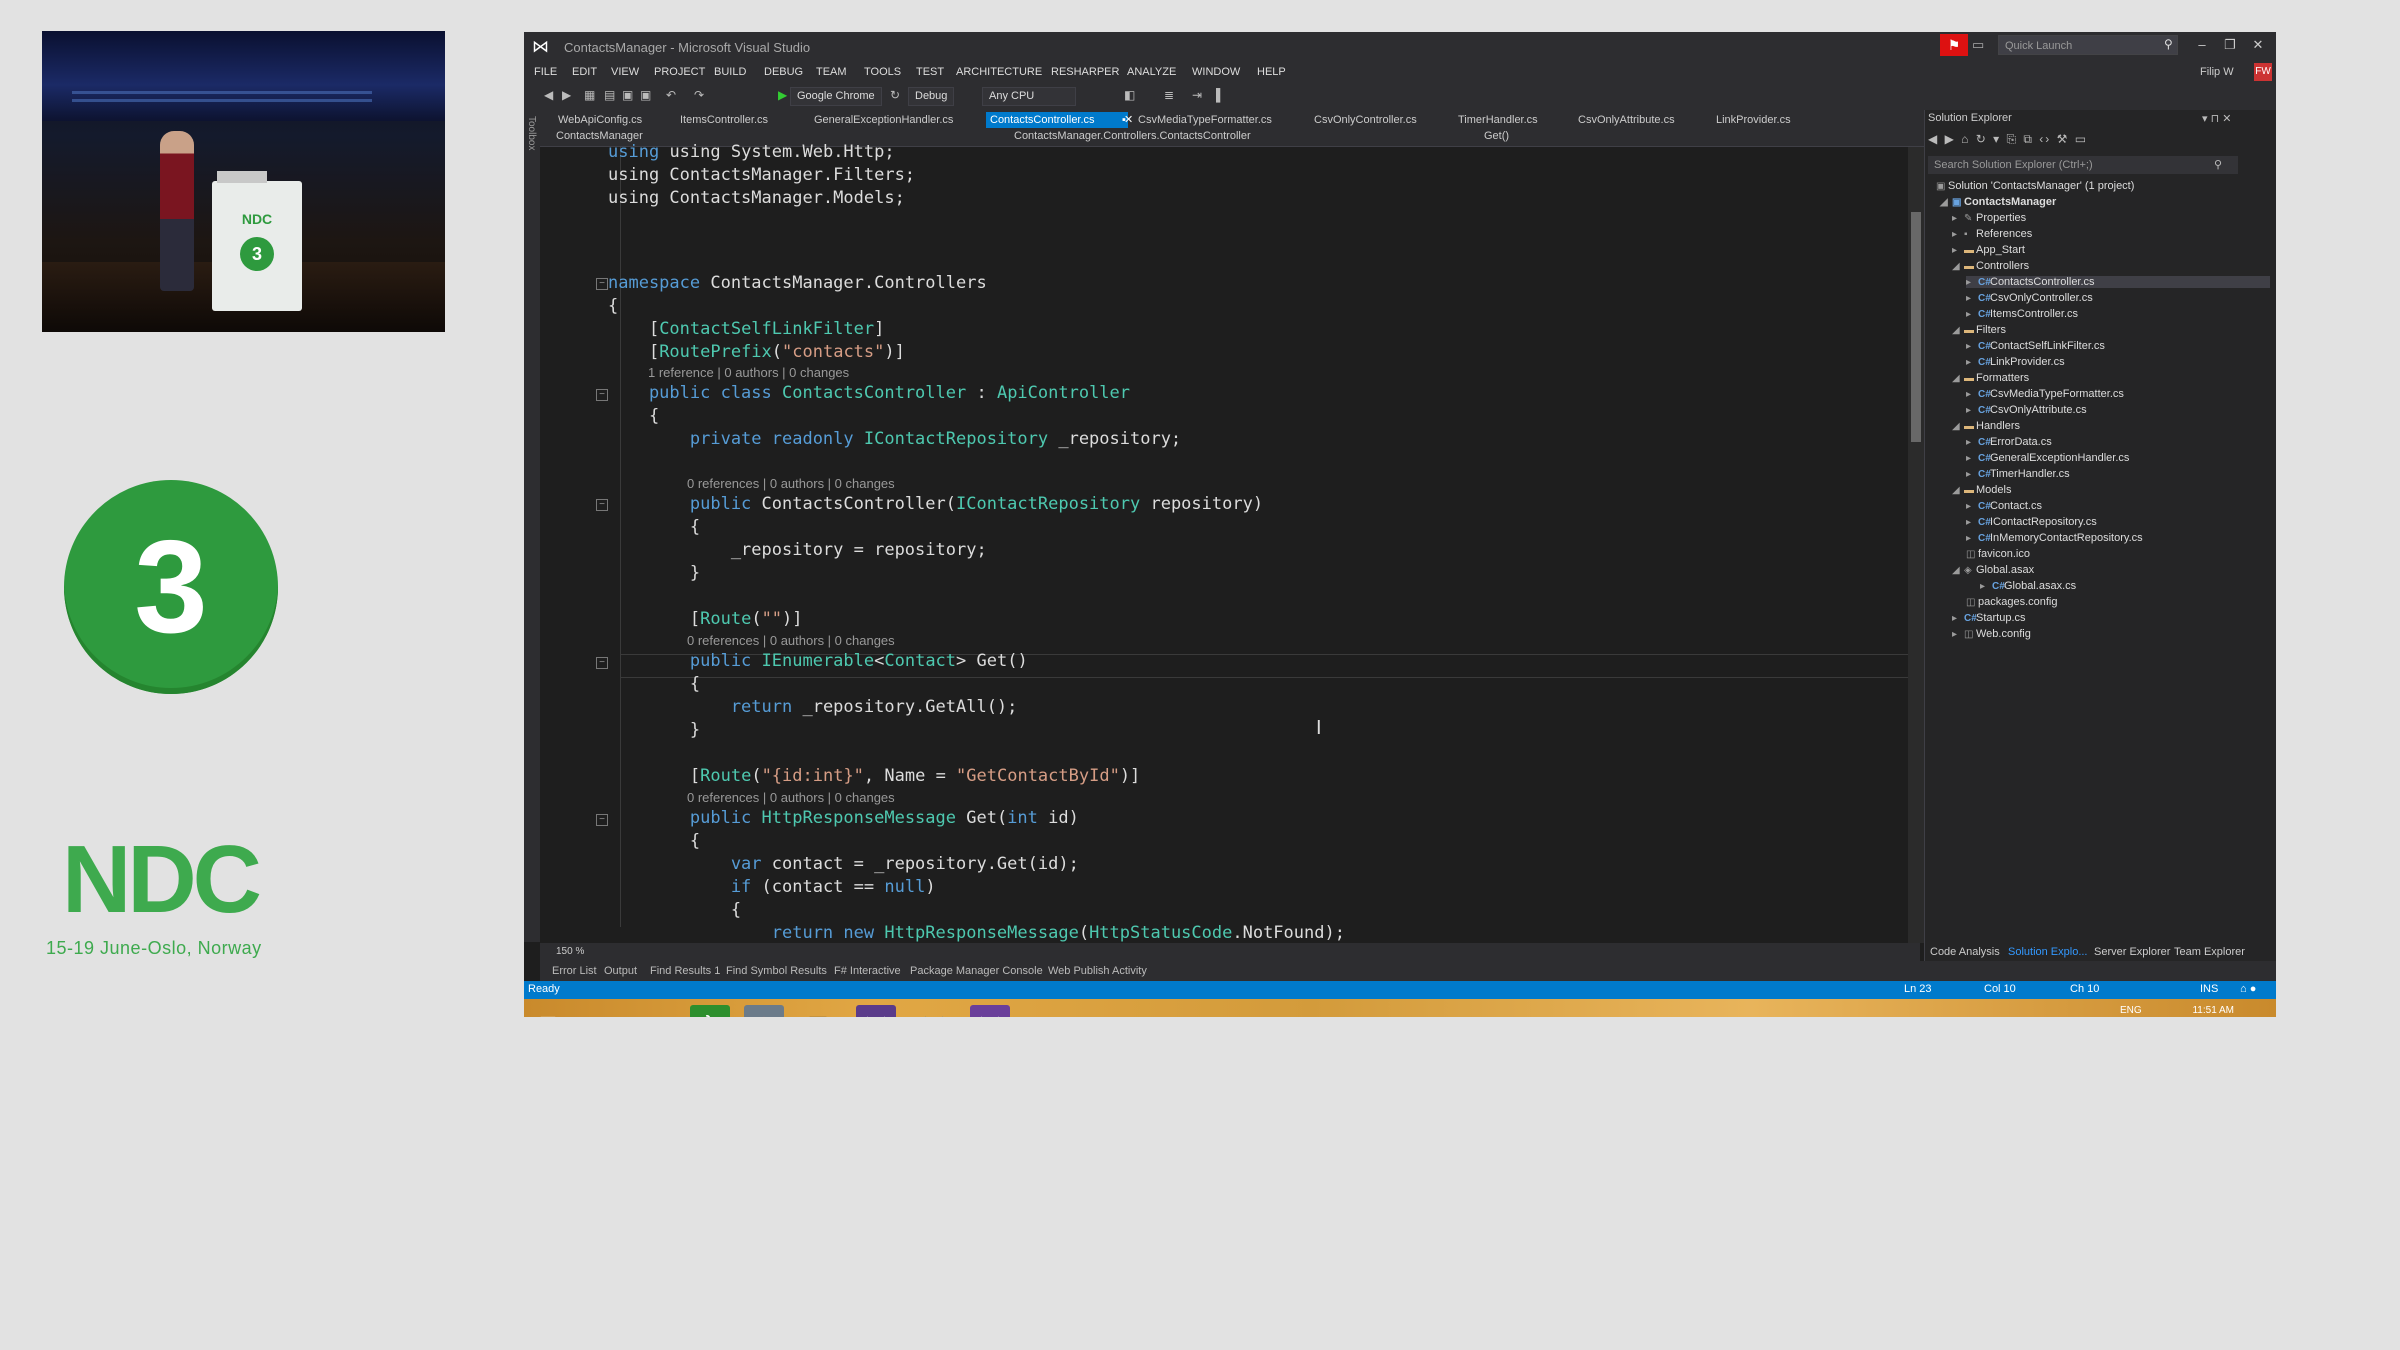  What do you see at coordinates (584, 72) in the screenshot?
I see `menu-edit: EDIT` at bounding box center [584, 72].